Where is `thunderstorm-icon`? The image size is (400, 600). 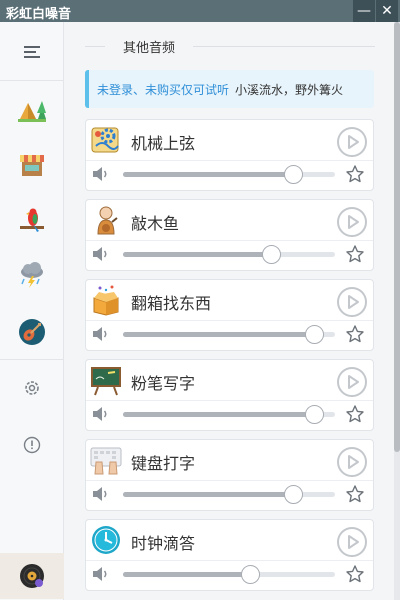 thunderstorm-icon is located at coordinates (32, 275).